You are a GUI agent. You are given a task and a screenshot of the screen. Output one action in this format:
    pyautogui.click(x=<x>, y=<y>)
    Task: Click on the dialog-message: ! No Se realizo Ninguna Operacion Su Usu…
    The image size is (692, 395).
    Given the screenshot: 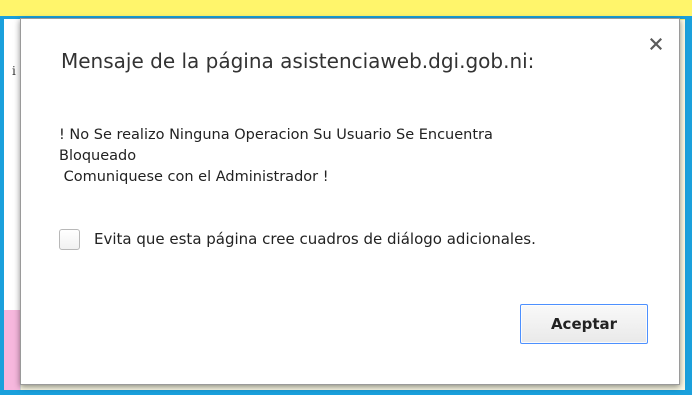 What is the action you would take?
    pyautogui.click(x=359, y=156)
    